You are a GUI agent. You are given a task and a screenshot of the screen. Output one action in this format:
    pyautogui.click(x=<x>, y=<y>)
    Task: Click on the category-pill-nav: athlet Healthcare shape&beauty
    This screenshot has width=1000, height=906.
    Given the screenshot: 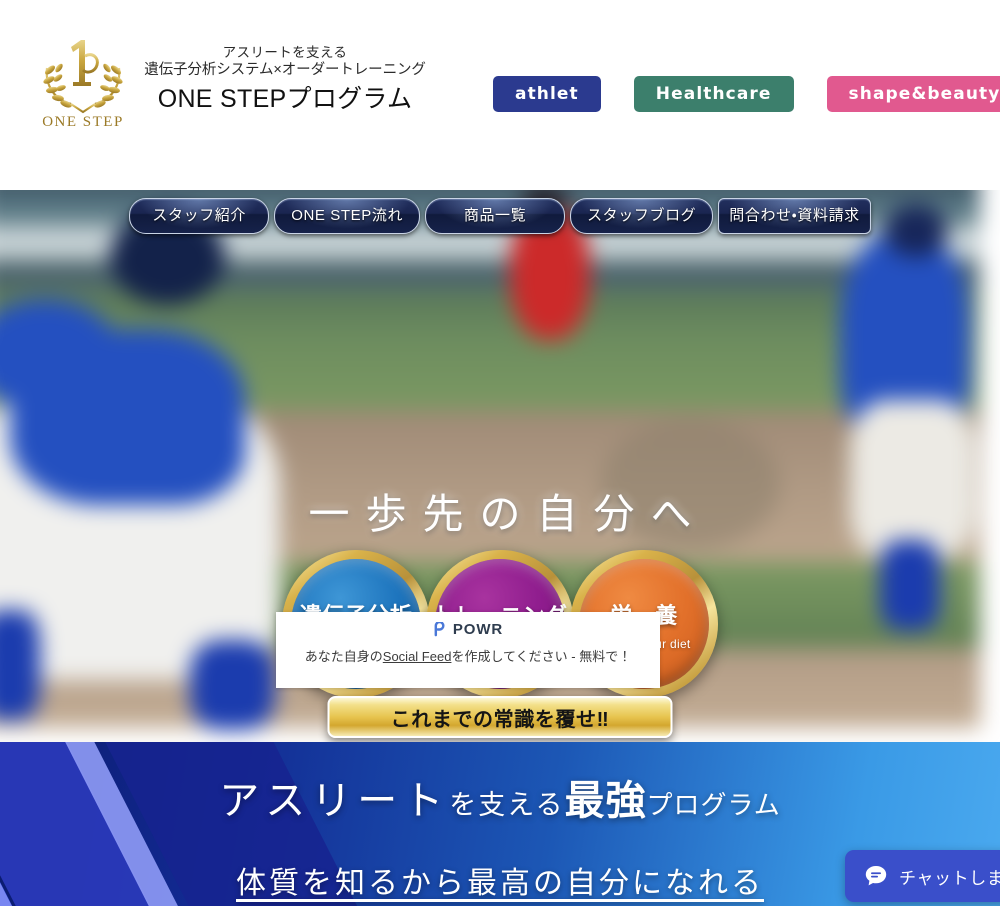 What is the action you would take?
    pyautogui.click(x=746, y=94)
    